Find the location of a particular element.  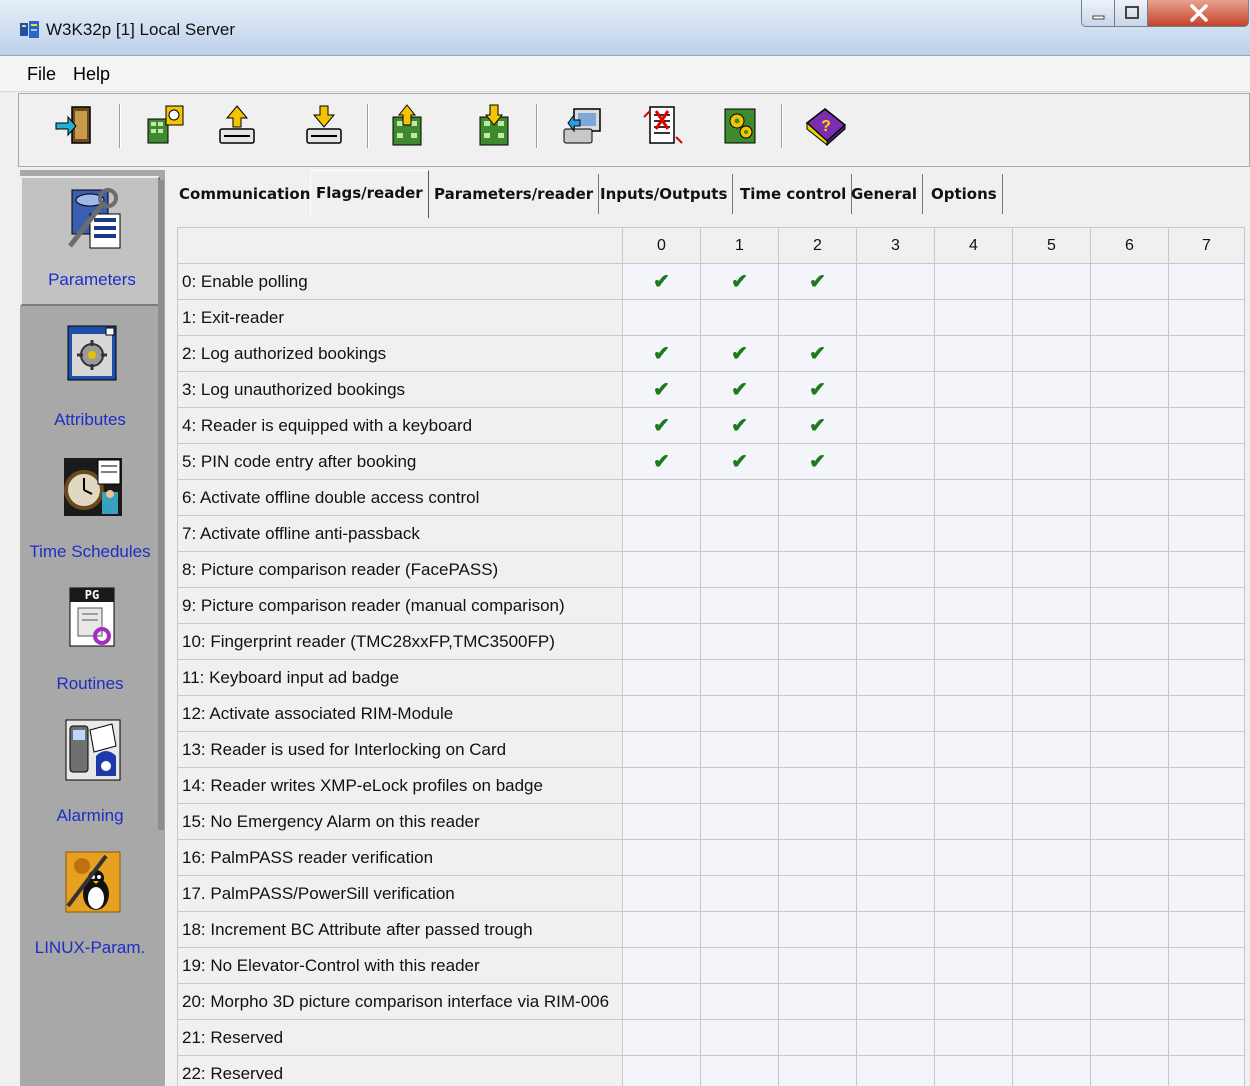

sidebar-item-routines: PG Routines is located at coordinates (90, 641).